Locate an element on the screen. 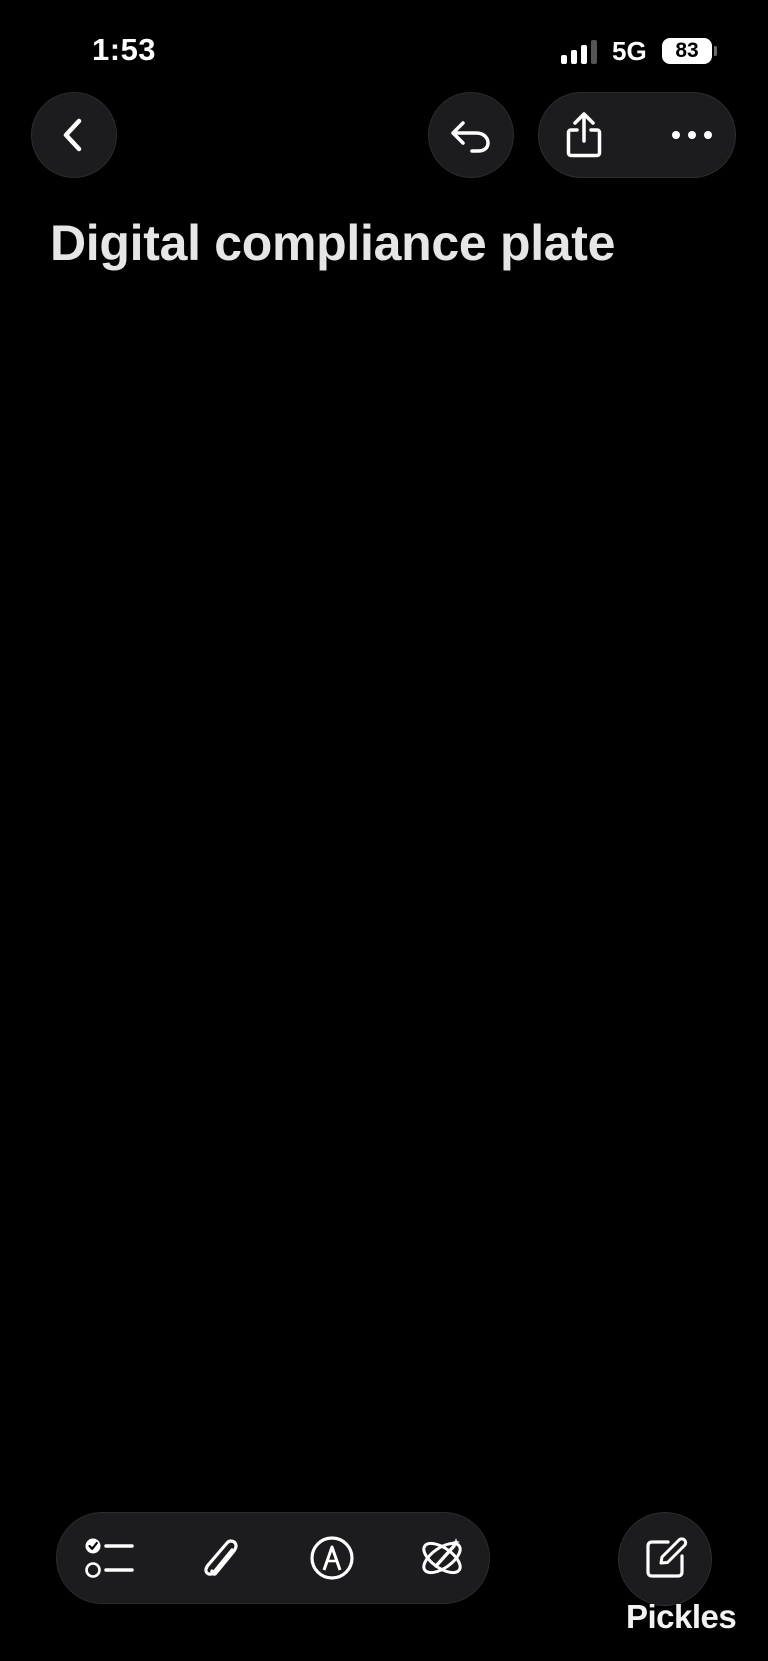 This screenshot has width=768, height=1661. chevron-left-icon is located at coordinates (72, 135).